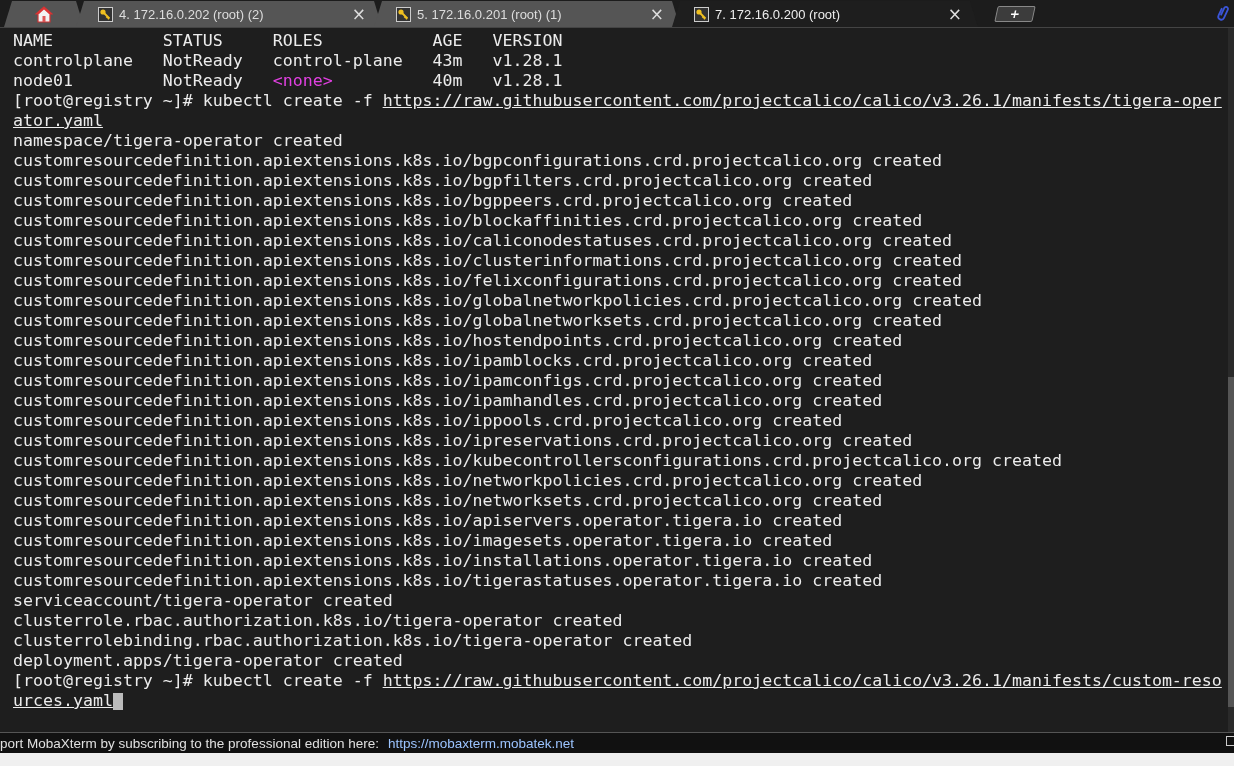 The image size is (1234, 766). What do you see at coordinates (448, 581) in the screenshot?
I see `terminal-line: customresourcedefinition.apiextensions.k8s.io/tigerastatuses.operator.tigera.io created` at bounding box center [448, 581].